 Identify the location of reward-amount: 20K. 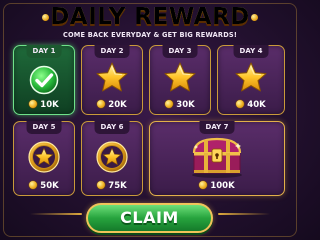
(112, 105).